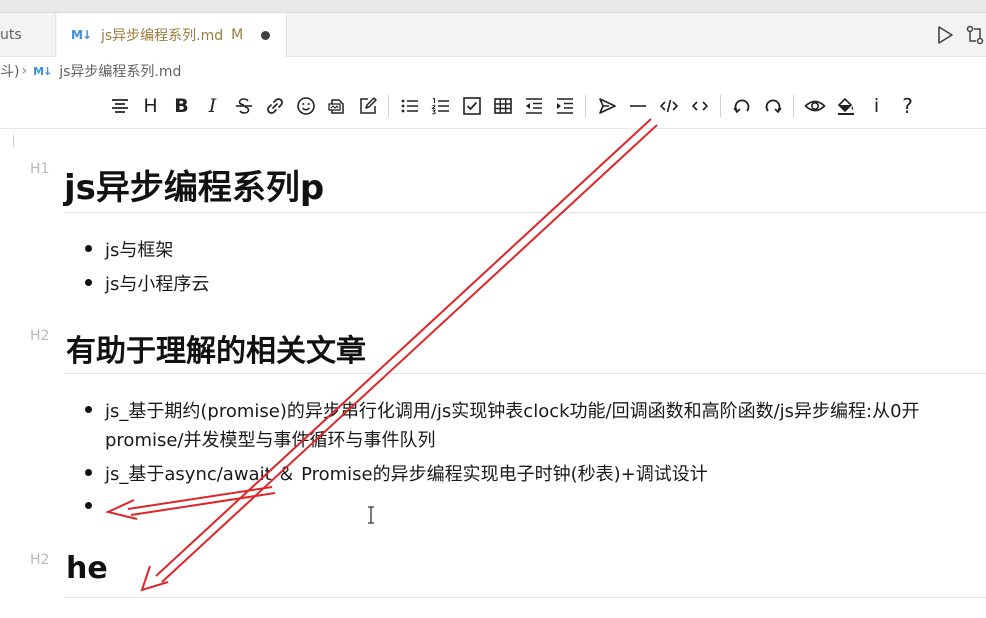  Describe the element at coordinates (139, 249) in the screenshot. I see `list-item: js与框架` at that location.